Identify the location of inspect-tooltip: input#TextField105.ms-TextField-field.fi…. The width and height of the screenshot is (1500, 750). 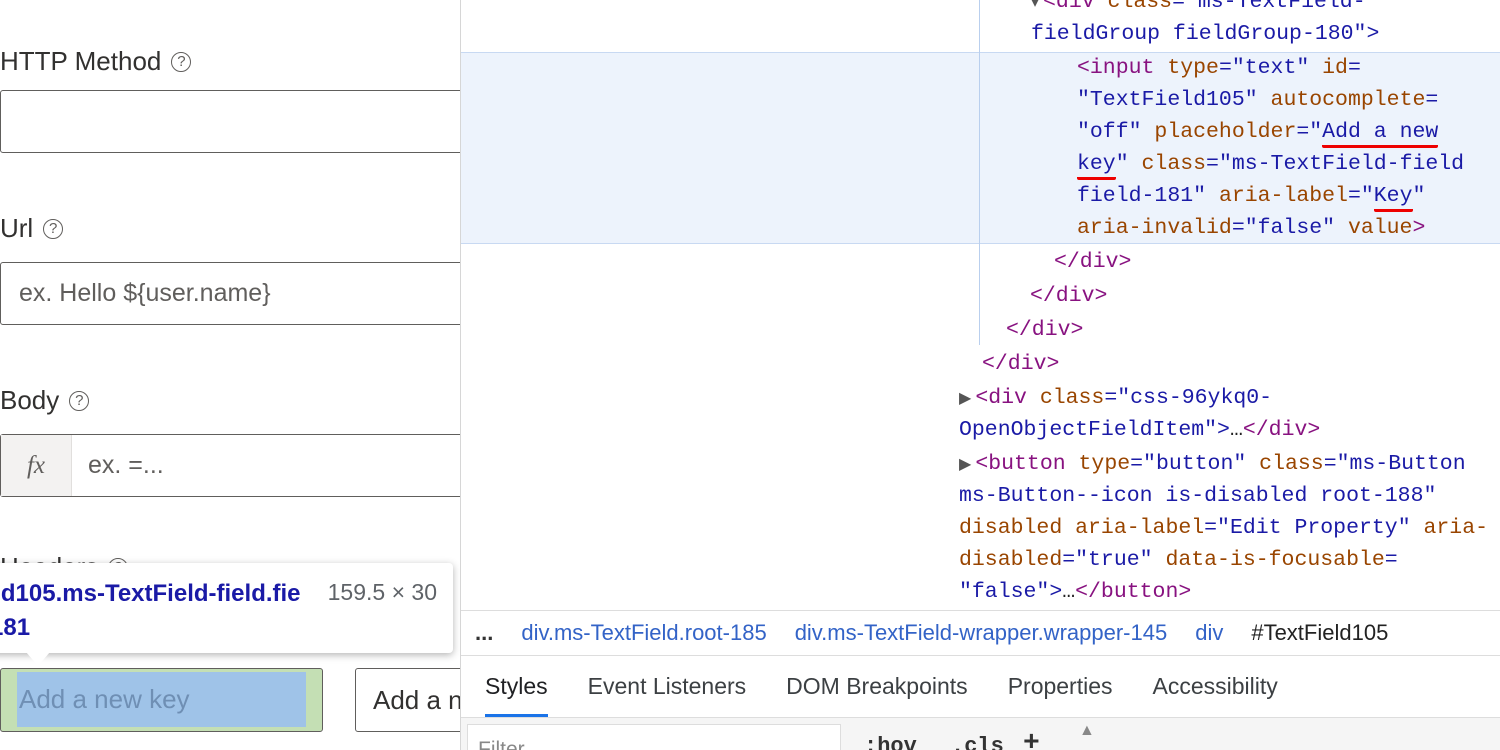
(226, 608).